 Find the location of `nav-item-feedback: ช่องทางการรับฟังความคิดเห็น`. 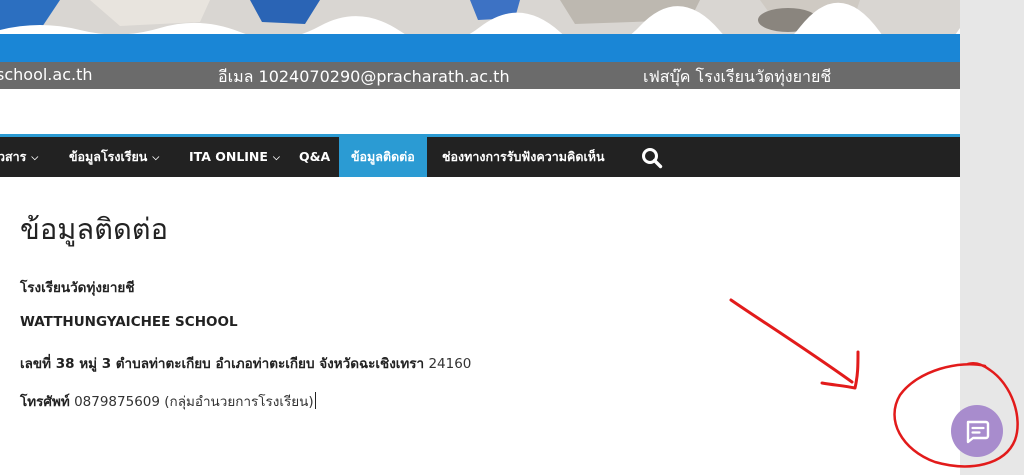

nav-item-feedback: ช่องทางการรับฟังความคิดเห็น is located at coordinates (523, 157).